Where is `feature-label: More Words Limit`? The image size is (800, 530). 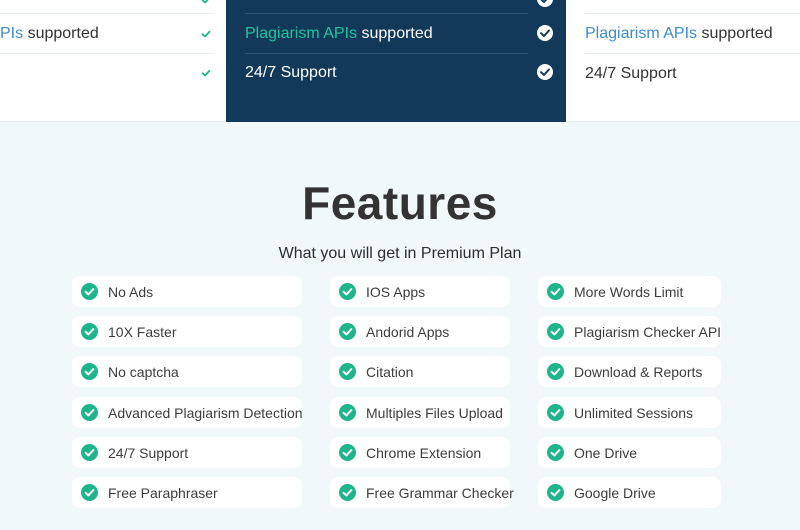
feature-label: More Words Limit is located at coordinates (629, 291).